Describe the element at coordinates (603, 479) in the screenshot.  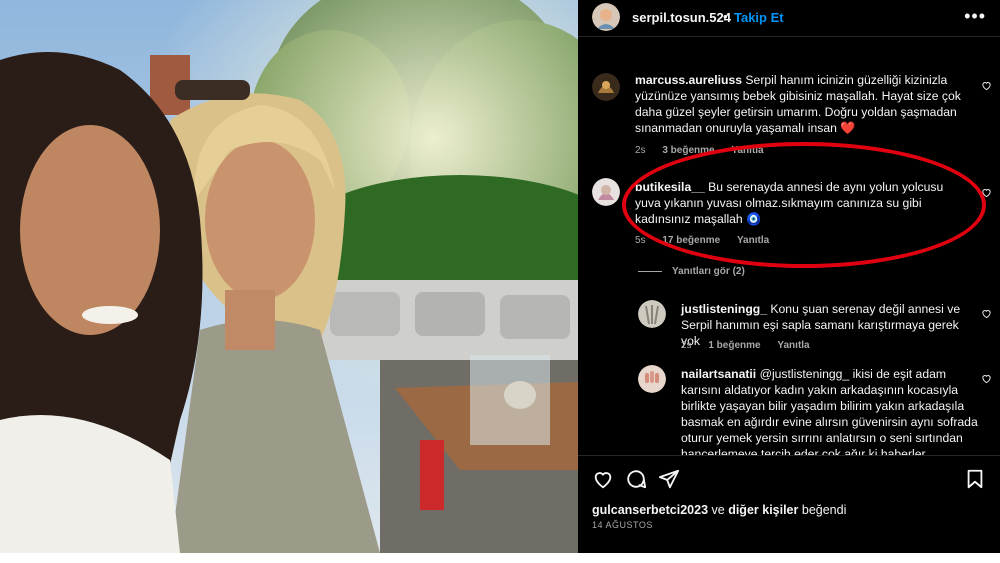
I see `like-heart-icon` at that location.